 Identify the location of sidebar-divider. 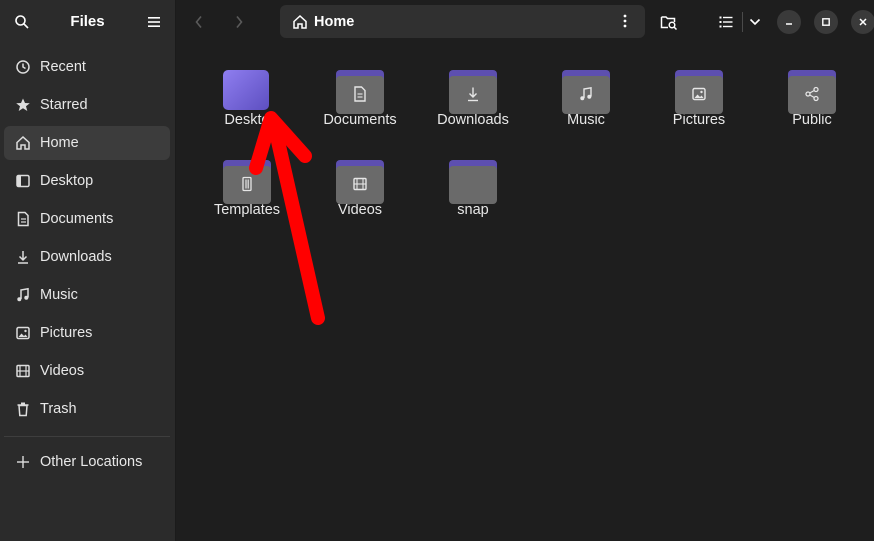
(87, 436).